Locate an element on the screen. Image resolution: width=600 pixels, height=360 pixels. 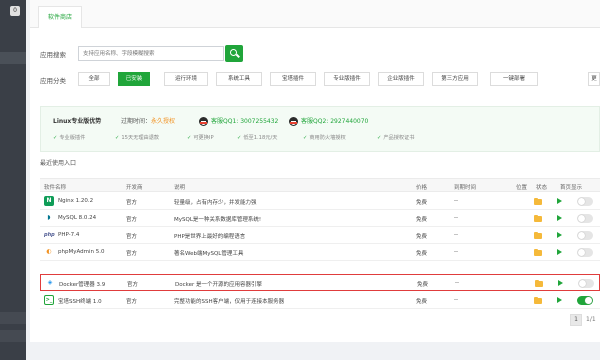
page-button: 1 is located at coordinates (576, 320).